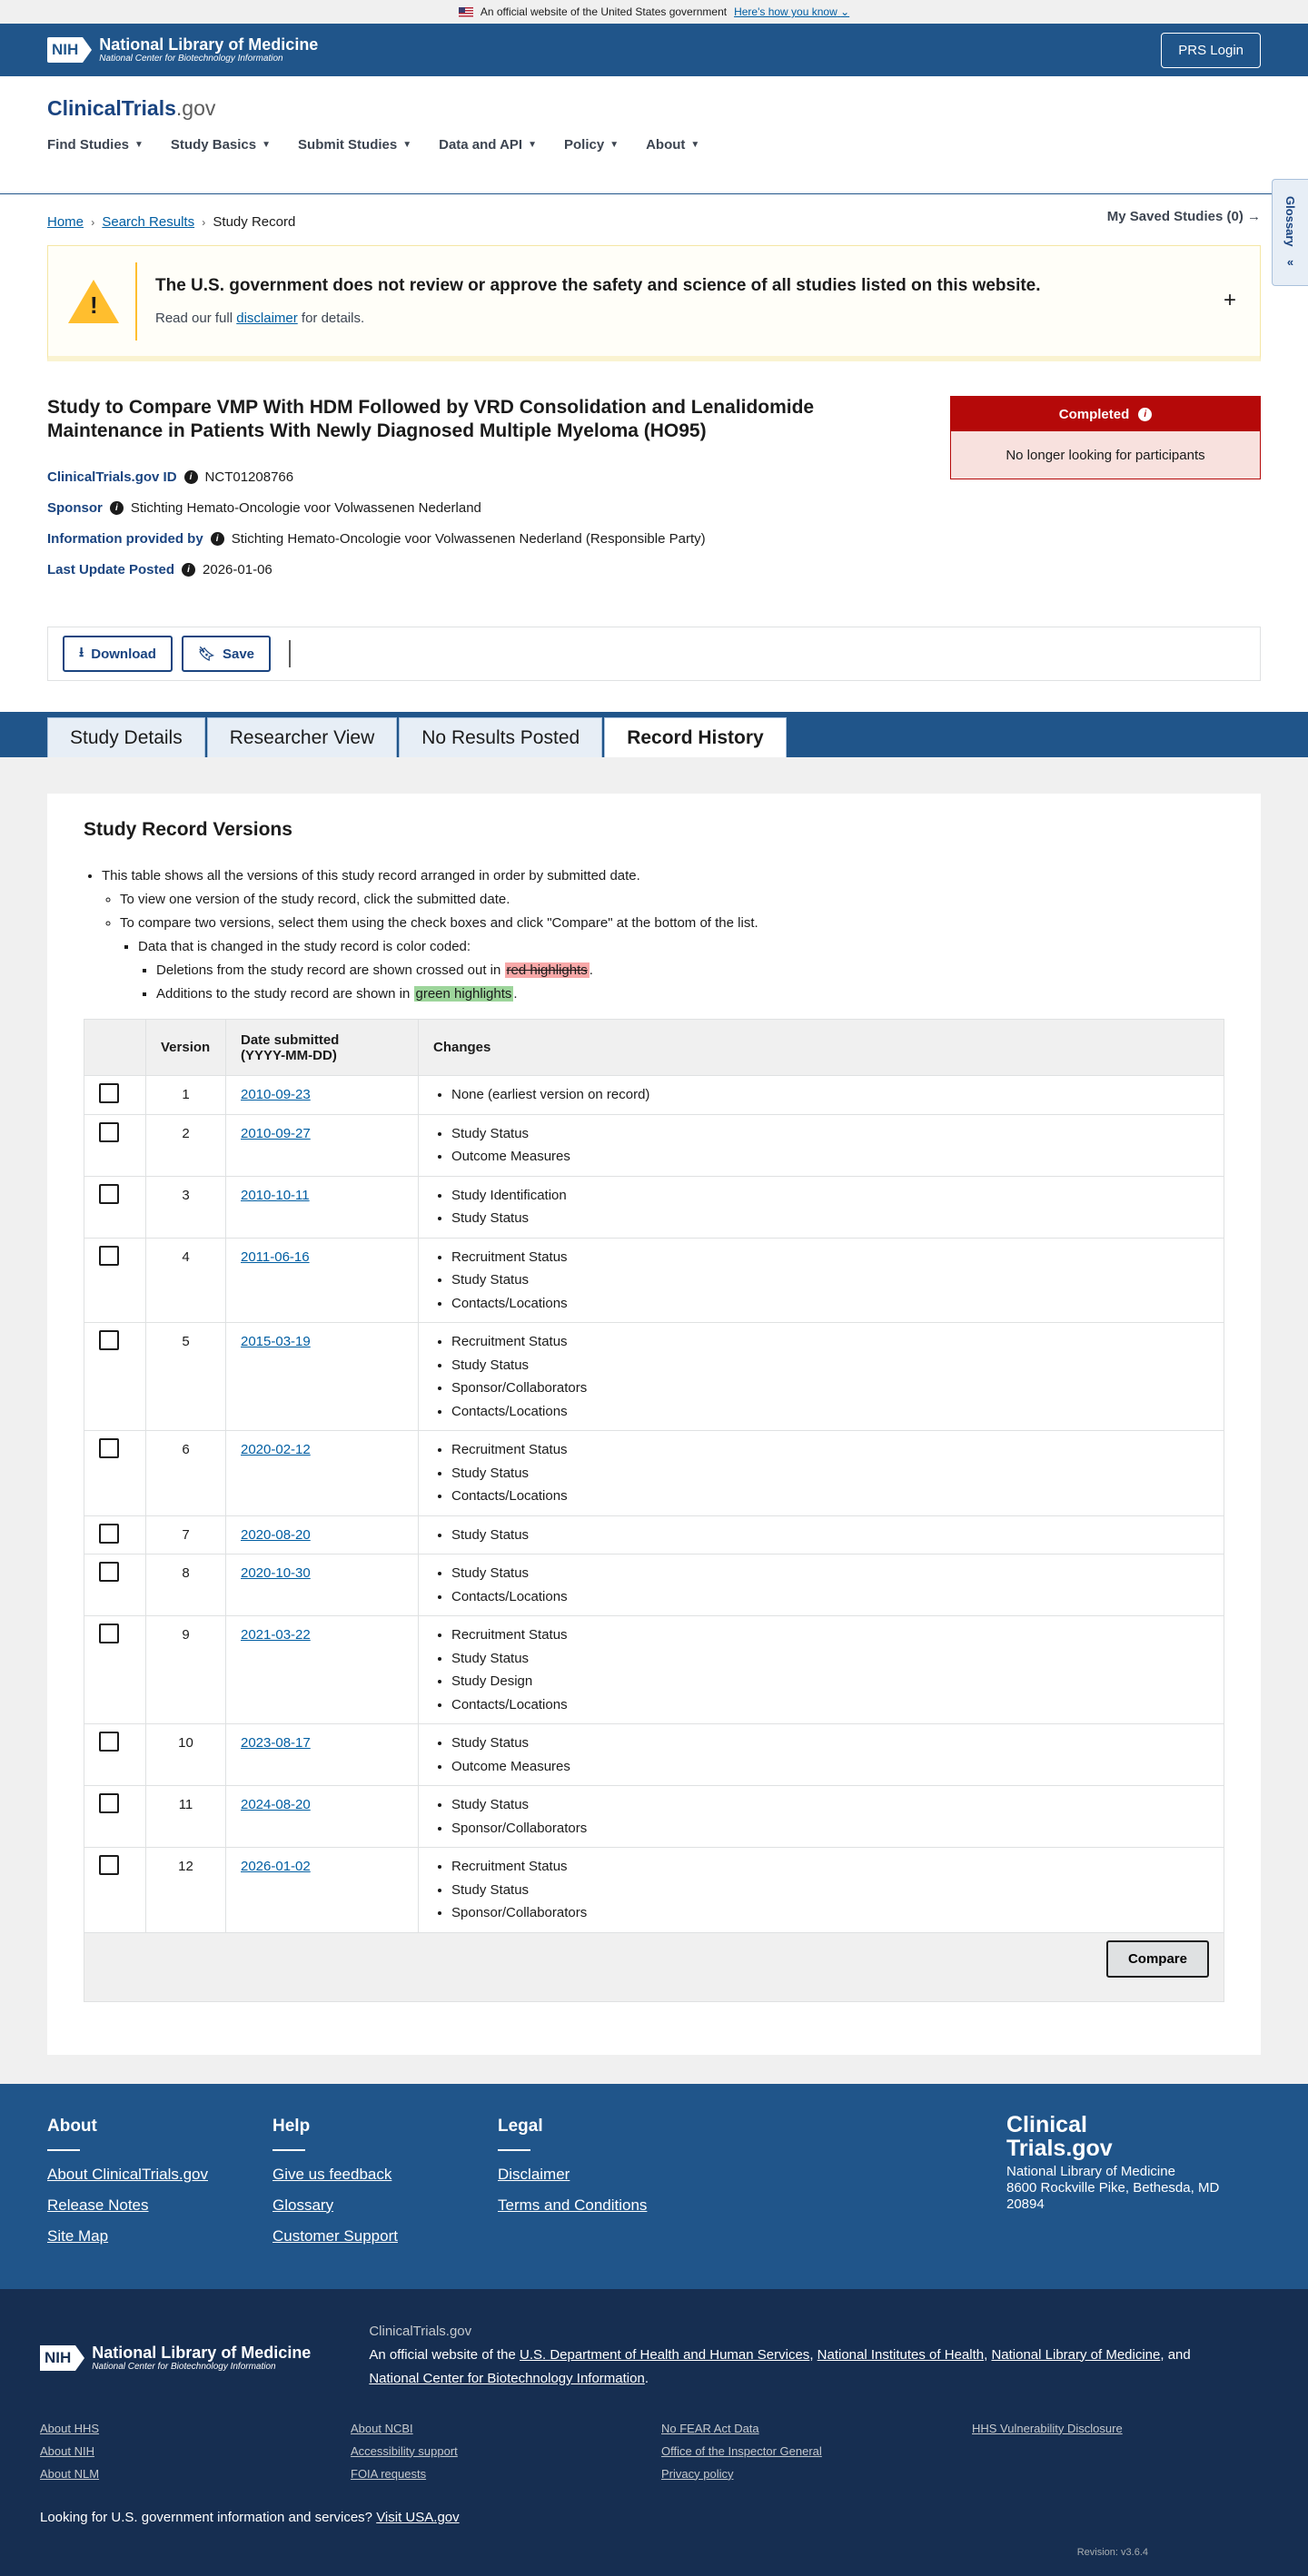 This screenshot has height=2576, width=1308. Describe the element at coordinates (817, 2428) in the screenshot. I see `footer-bottom-link: No FEAR Act Data` at that location.